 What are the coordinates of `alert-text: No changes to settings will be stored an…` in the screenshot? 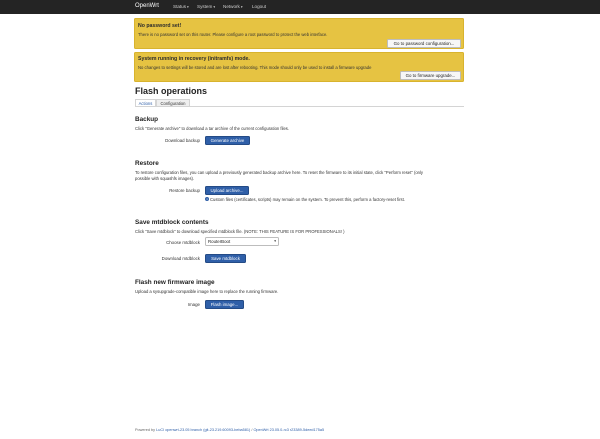 It's located at (255, 67).